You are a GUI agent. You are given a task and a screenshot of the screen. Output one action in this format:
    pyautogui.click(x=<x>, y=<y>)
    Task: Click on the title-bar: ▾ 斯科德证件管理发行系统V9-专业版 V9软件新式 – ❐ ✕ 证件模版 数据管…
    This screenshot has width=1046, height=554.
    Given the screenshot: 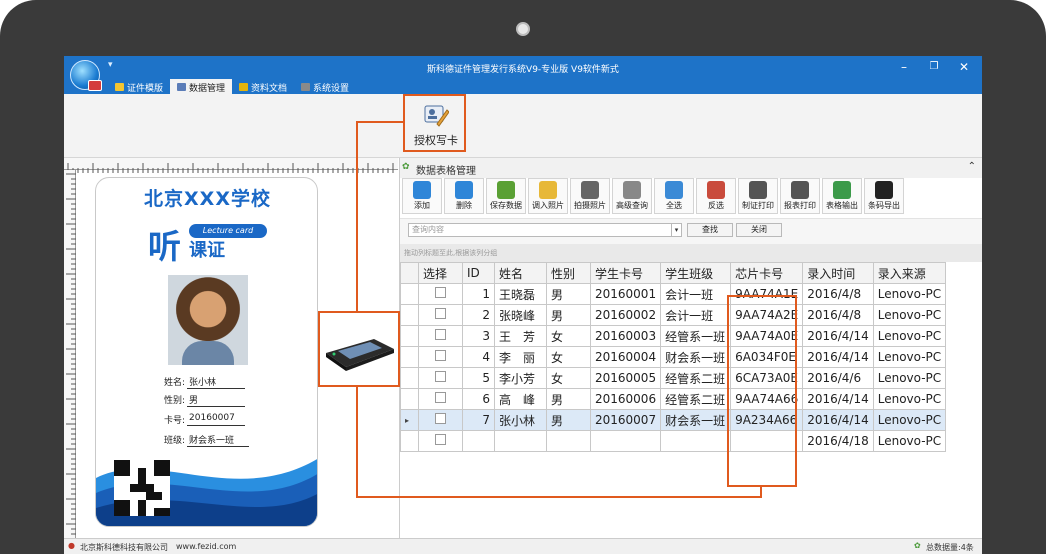 What is the action you would take?
    pyautogui.click(x=523, y=75)
    